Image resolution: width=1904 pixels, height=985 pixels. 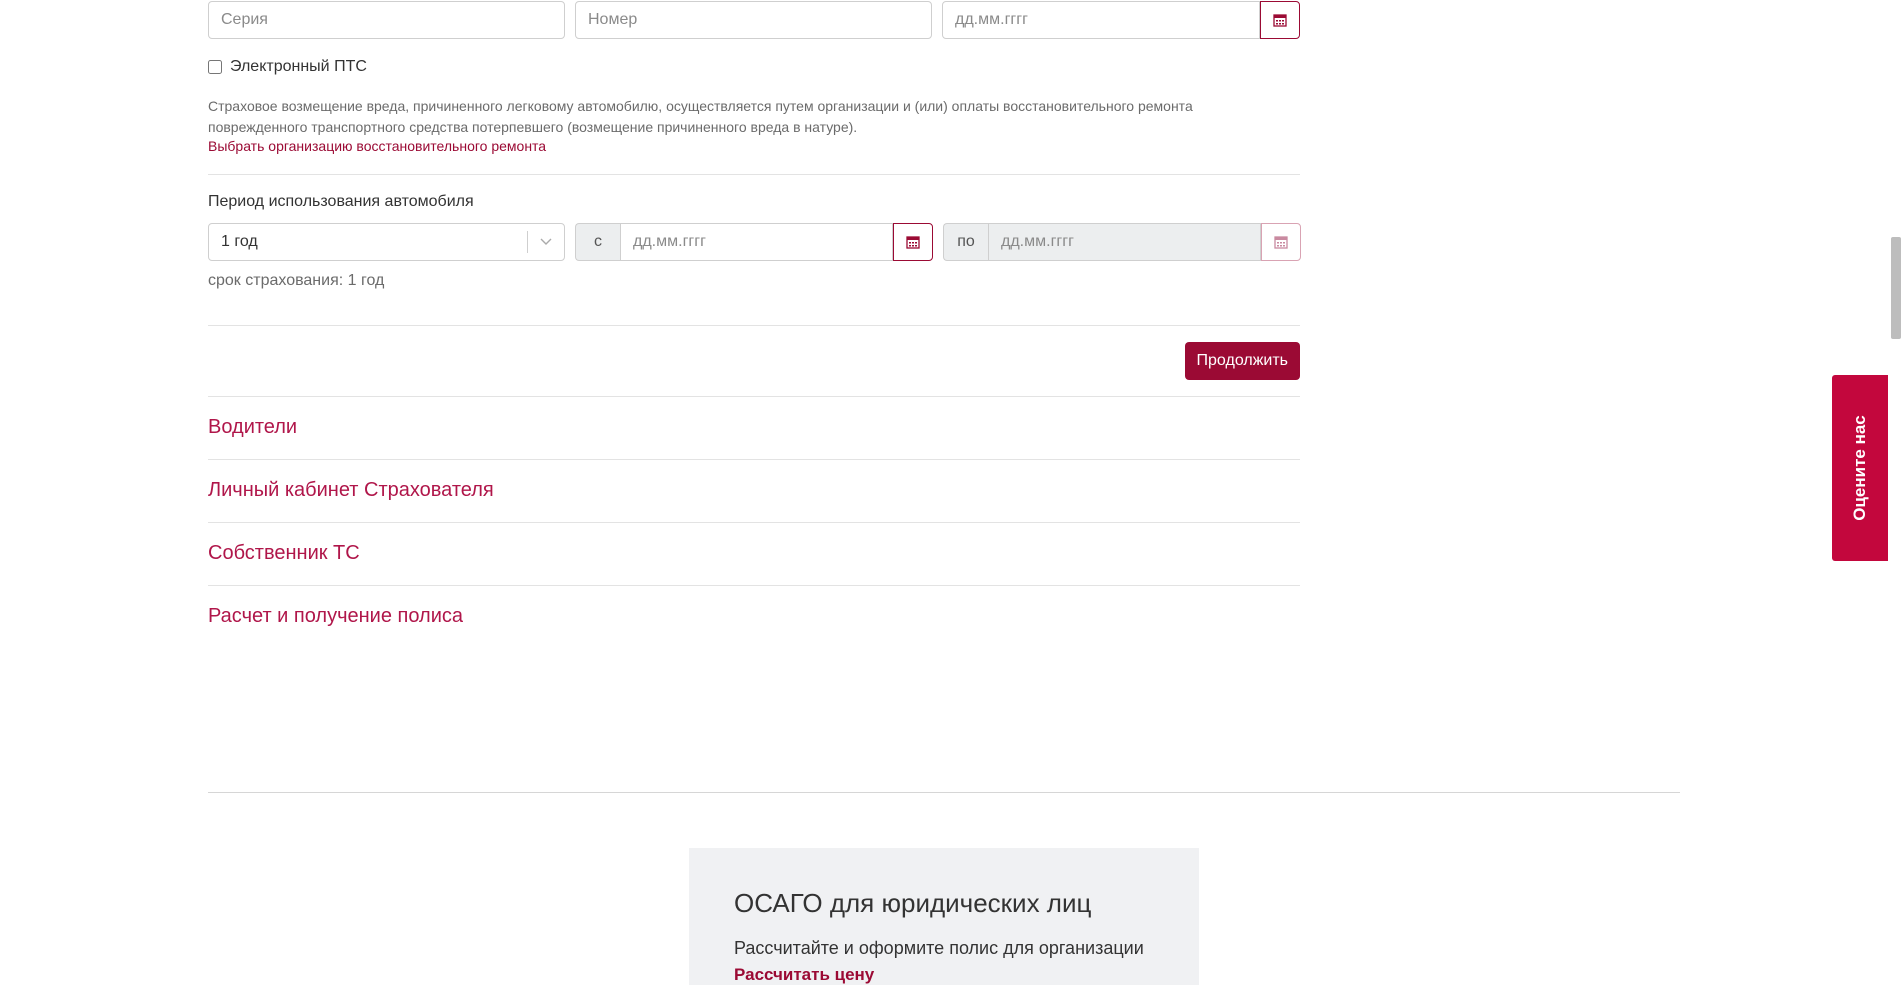 I want to click on chevron-down-icon, so click(x=545, y=242).